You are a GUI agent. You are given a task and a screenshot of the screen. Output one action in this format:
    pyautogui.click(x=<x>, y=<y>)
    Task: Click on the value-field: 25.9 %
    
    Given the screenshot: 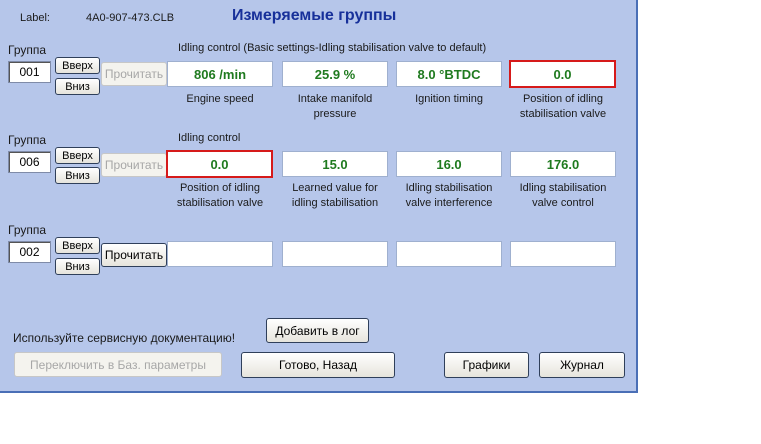 What is the action you would take?
    pyautogui.click(x=335, y=74)
    